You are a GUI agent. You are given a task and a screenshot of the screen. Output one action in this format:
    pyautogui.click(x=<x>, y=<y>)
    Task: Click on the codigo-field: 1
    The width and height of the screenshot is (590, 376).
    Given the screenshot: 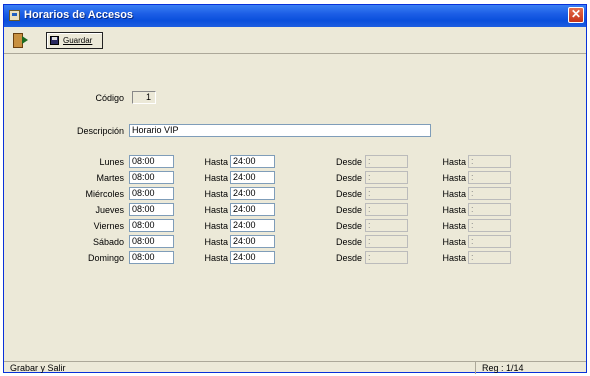 What is the action you would take?
    pyautogui.click(x=144, y=97)
    